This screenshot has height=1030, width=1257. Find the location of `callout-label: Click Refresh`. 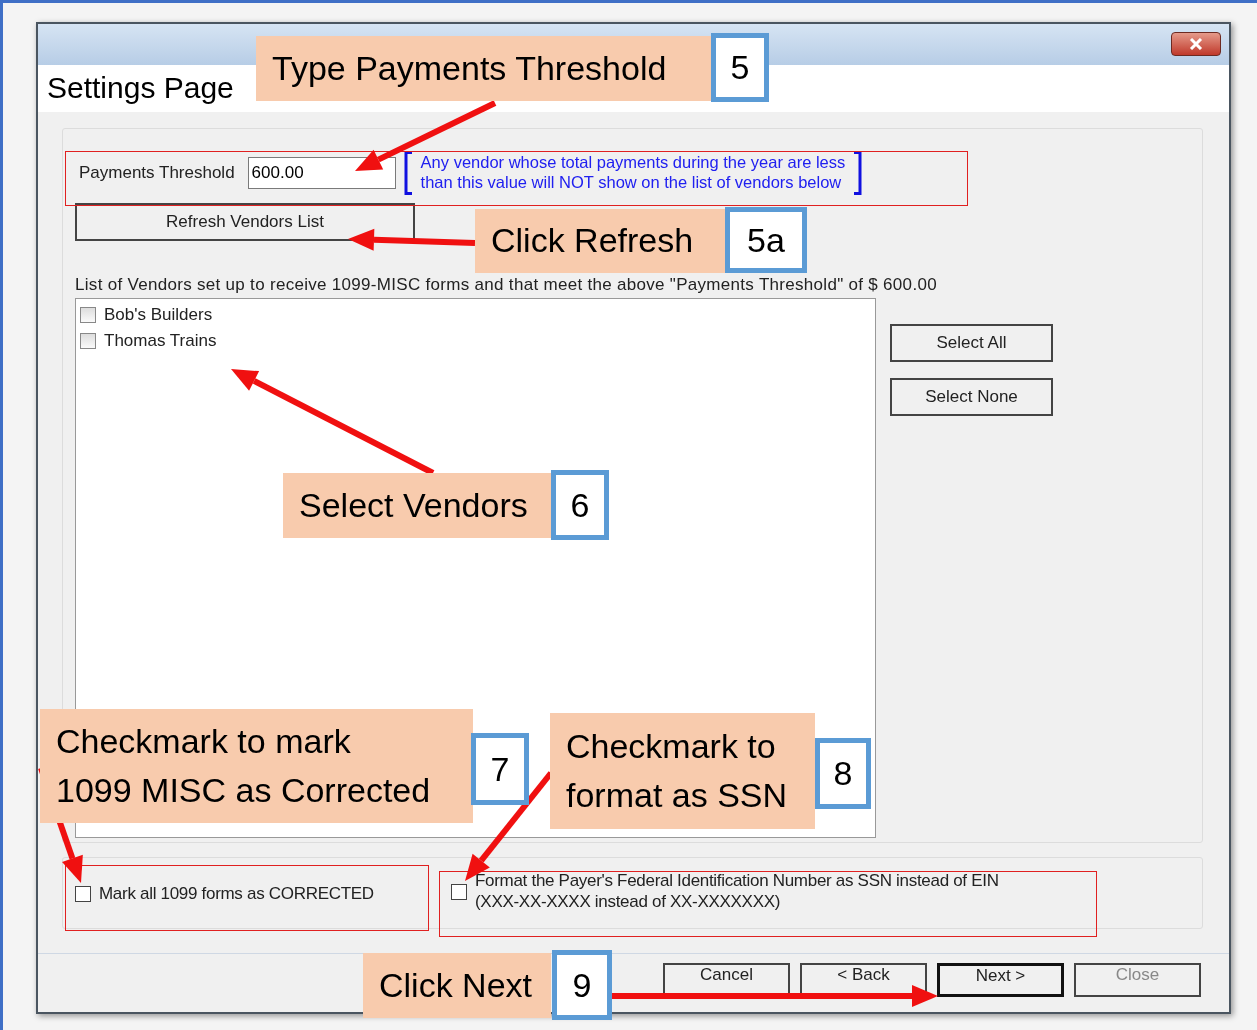

callout-label: Click Refresh is located at coordinates (600, 241).